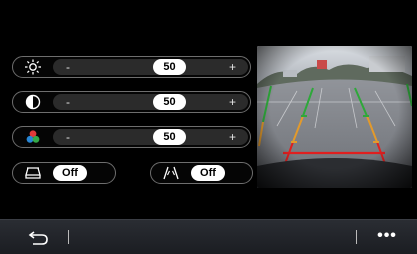  I want to click on guidelines-toggle-state: Off, so click(208, 173).